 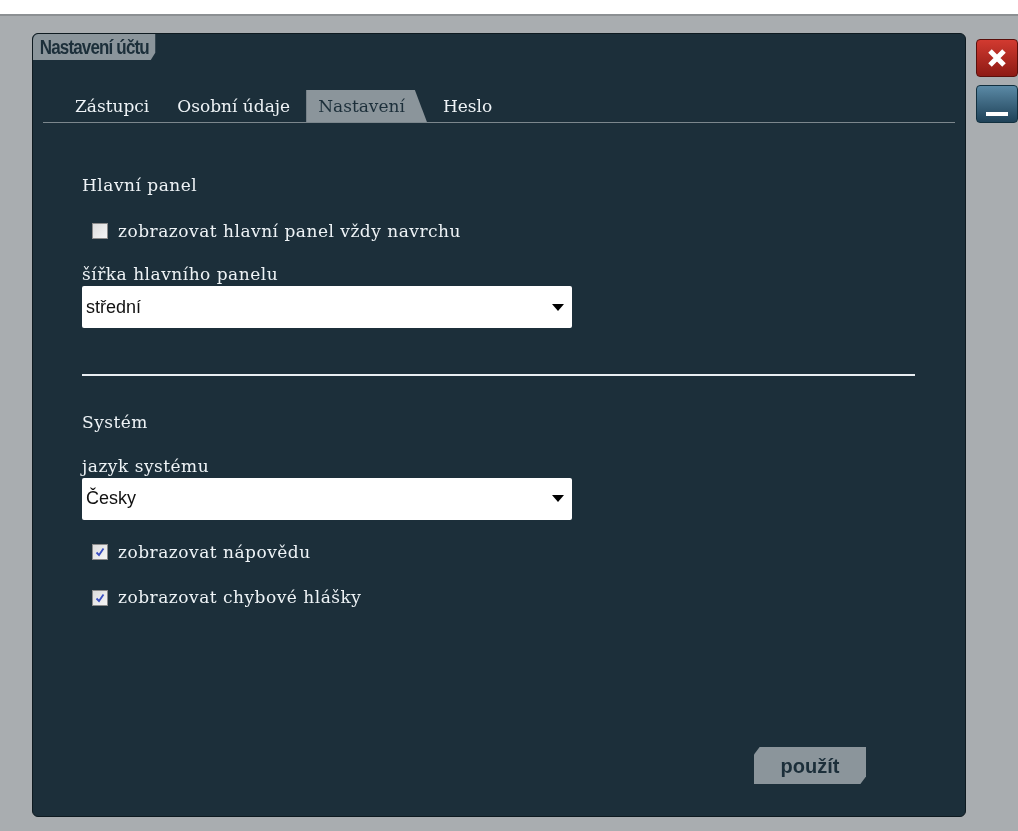 What do you see at coordinates (115, 422) in the screenshot?
I see `section-heading: Systém` at bounding box center [115, 422].